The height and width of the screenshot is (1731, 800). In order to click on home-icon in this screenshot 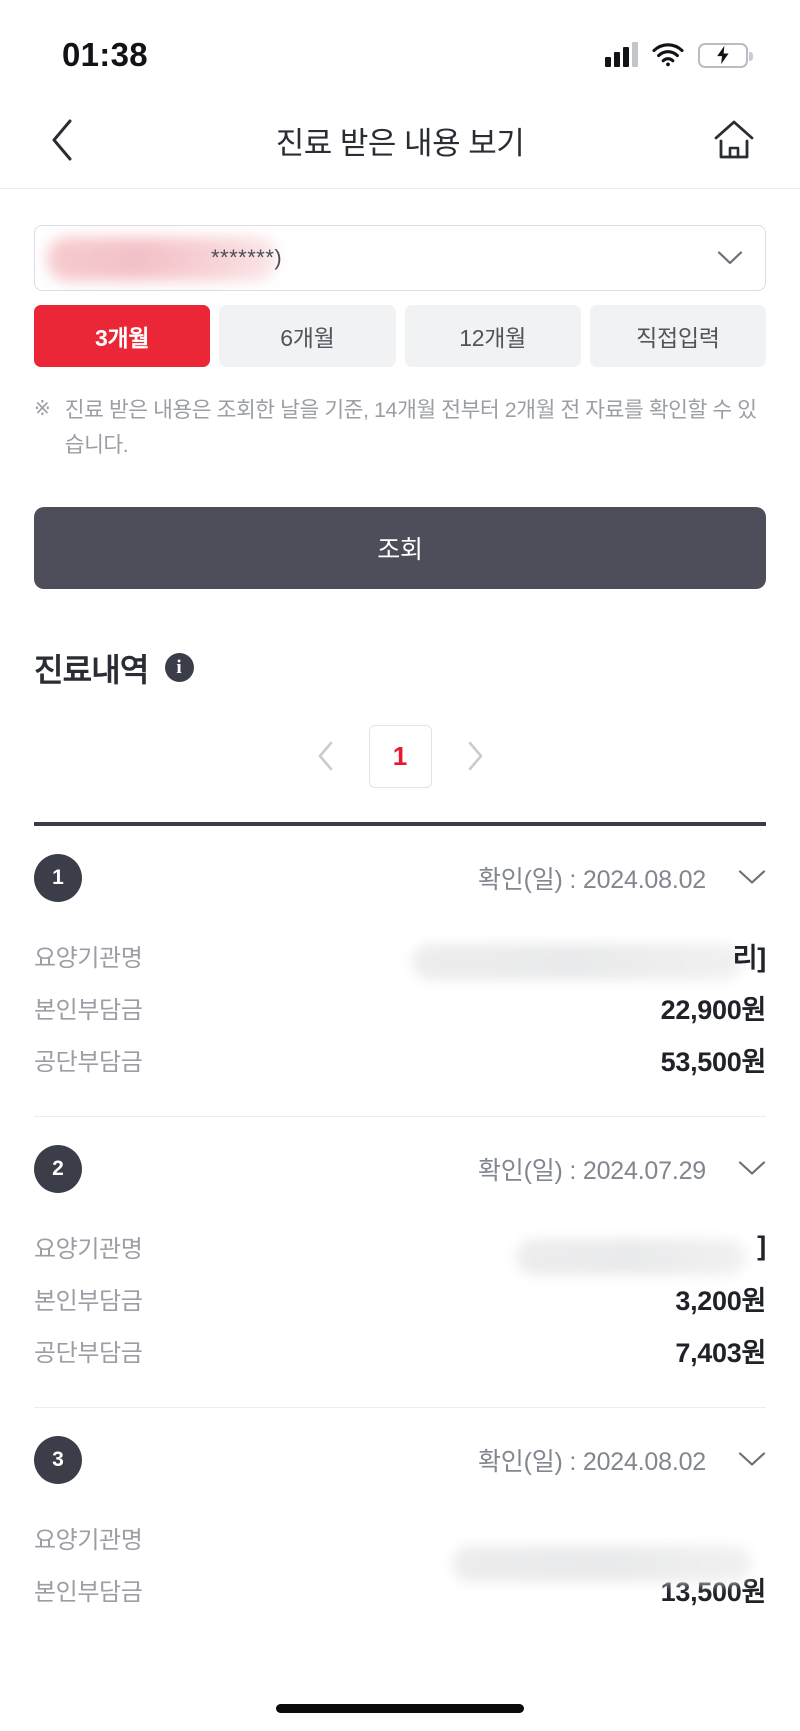, I will do `click(734, 139)`.